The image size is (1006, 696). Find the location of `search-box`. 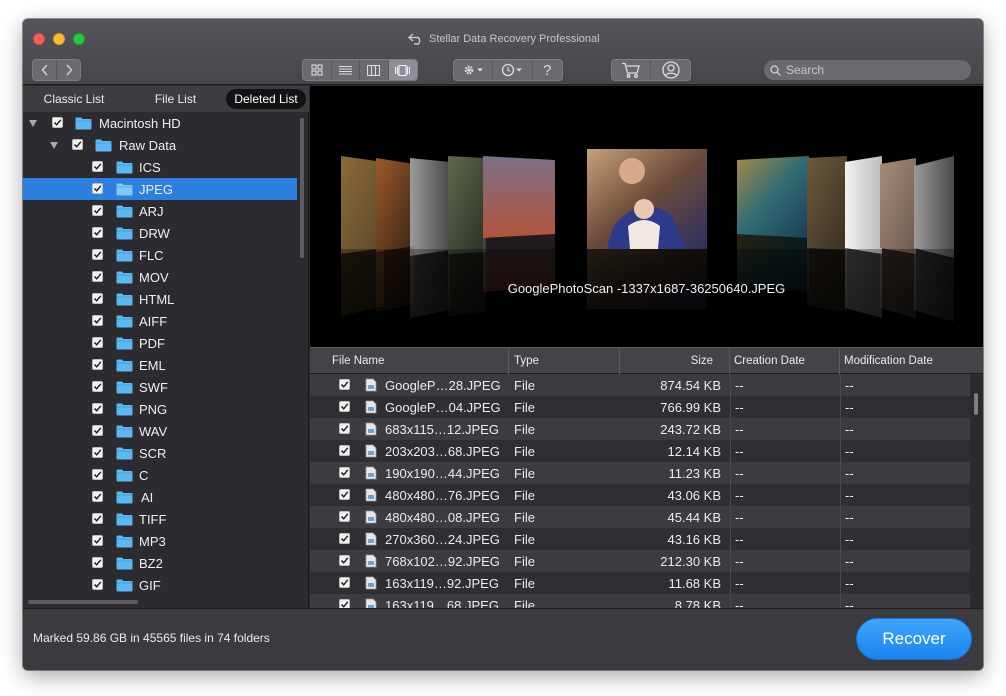

search-box is located at coordinates (867, 70).